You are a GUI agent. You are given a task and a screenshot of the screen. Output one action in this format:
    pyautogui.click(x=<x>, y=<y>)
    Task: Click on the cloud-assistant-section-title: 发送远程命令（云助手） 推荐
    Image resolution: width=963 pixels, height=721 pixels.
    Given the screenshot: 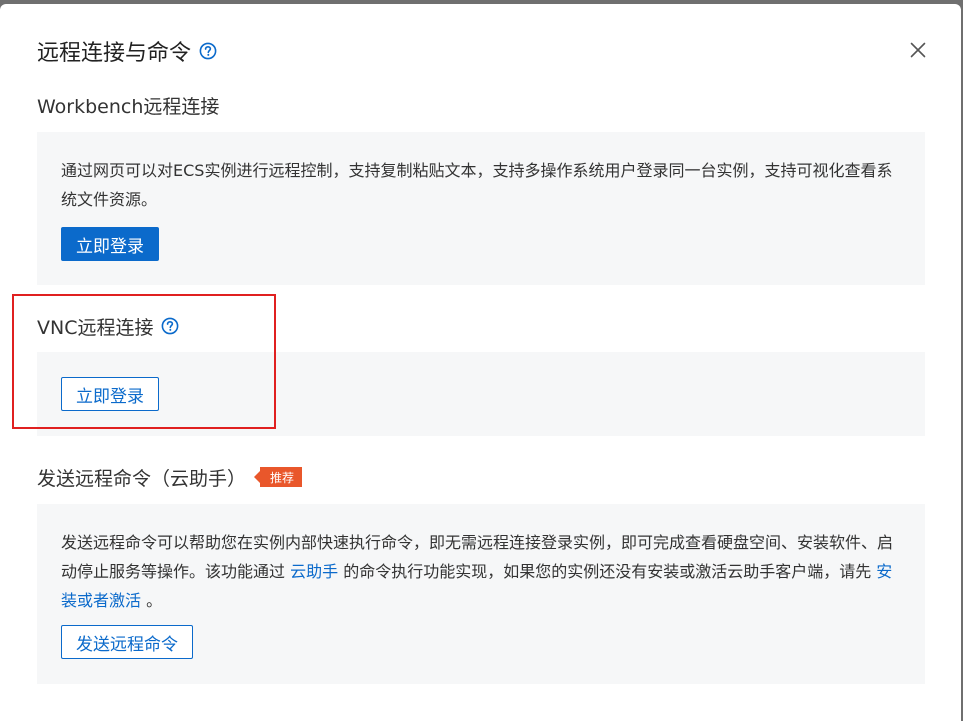 What is the action you would take?
    pyautogui.click(x=170, y=477)
    